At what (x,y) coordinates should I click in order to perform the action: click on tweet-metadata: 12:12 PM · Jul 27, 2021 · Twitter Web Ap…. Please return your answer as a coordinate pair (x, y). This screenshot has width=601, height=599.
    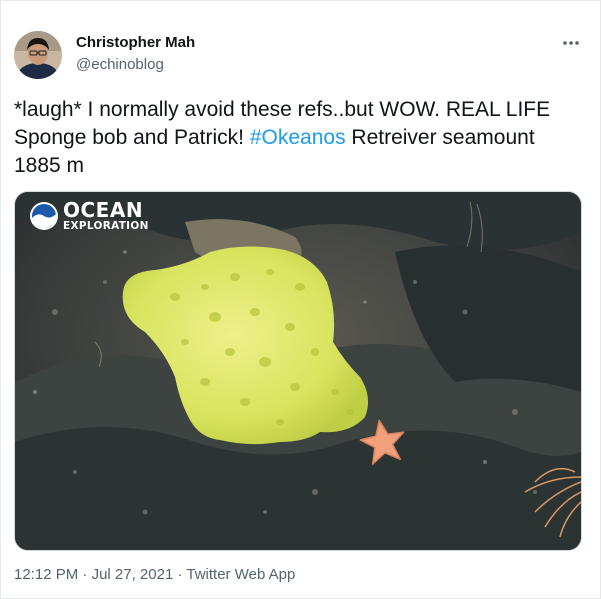
    Looking at the image, I should click on (154, 574).